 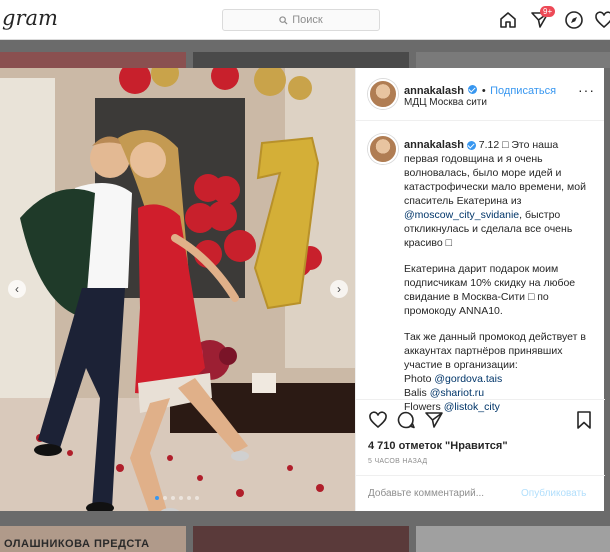 I want to click on partner-label: Balis, so click(x=417, y=393).